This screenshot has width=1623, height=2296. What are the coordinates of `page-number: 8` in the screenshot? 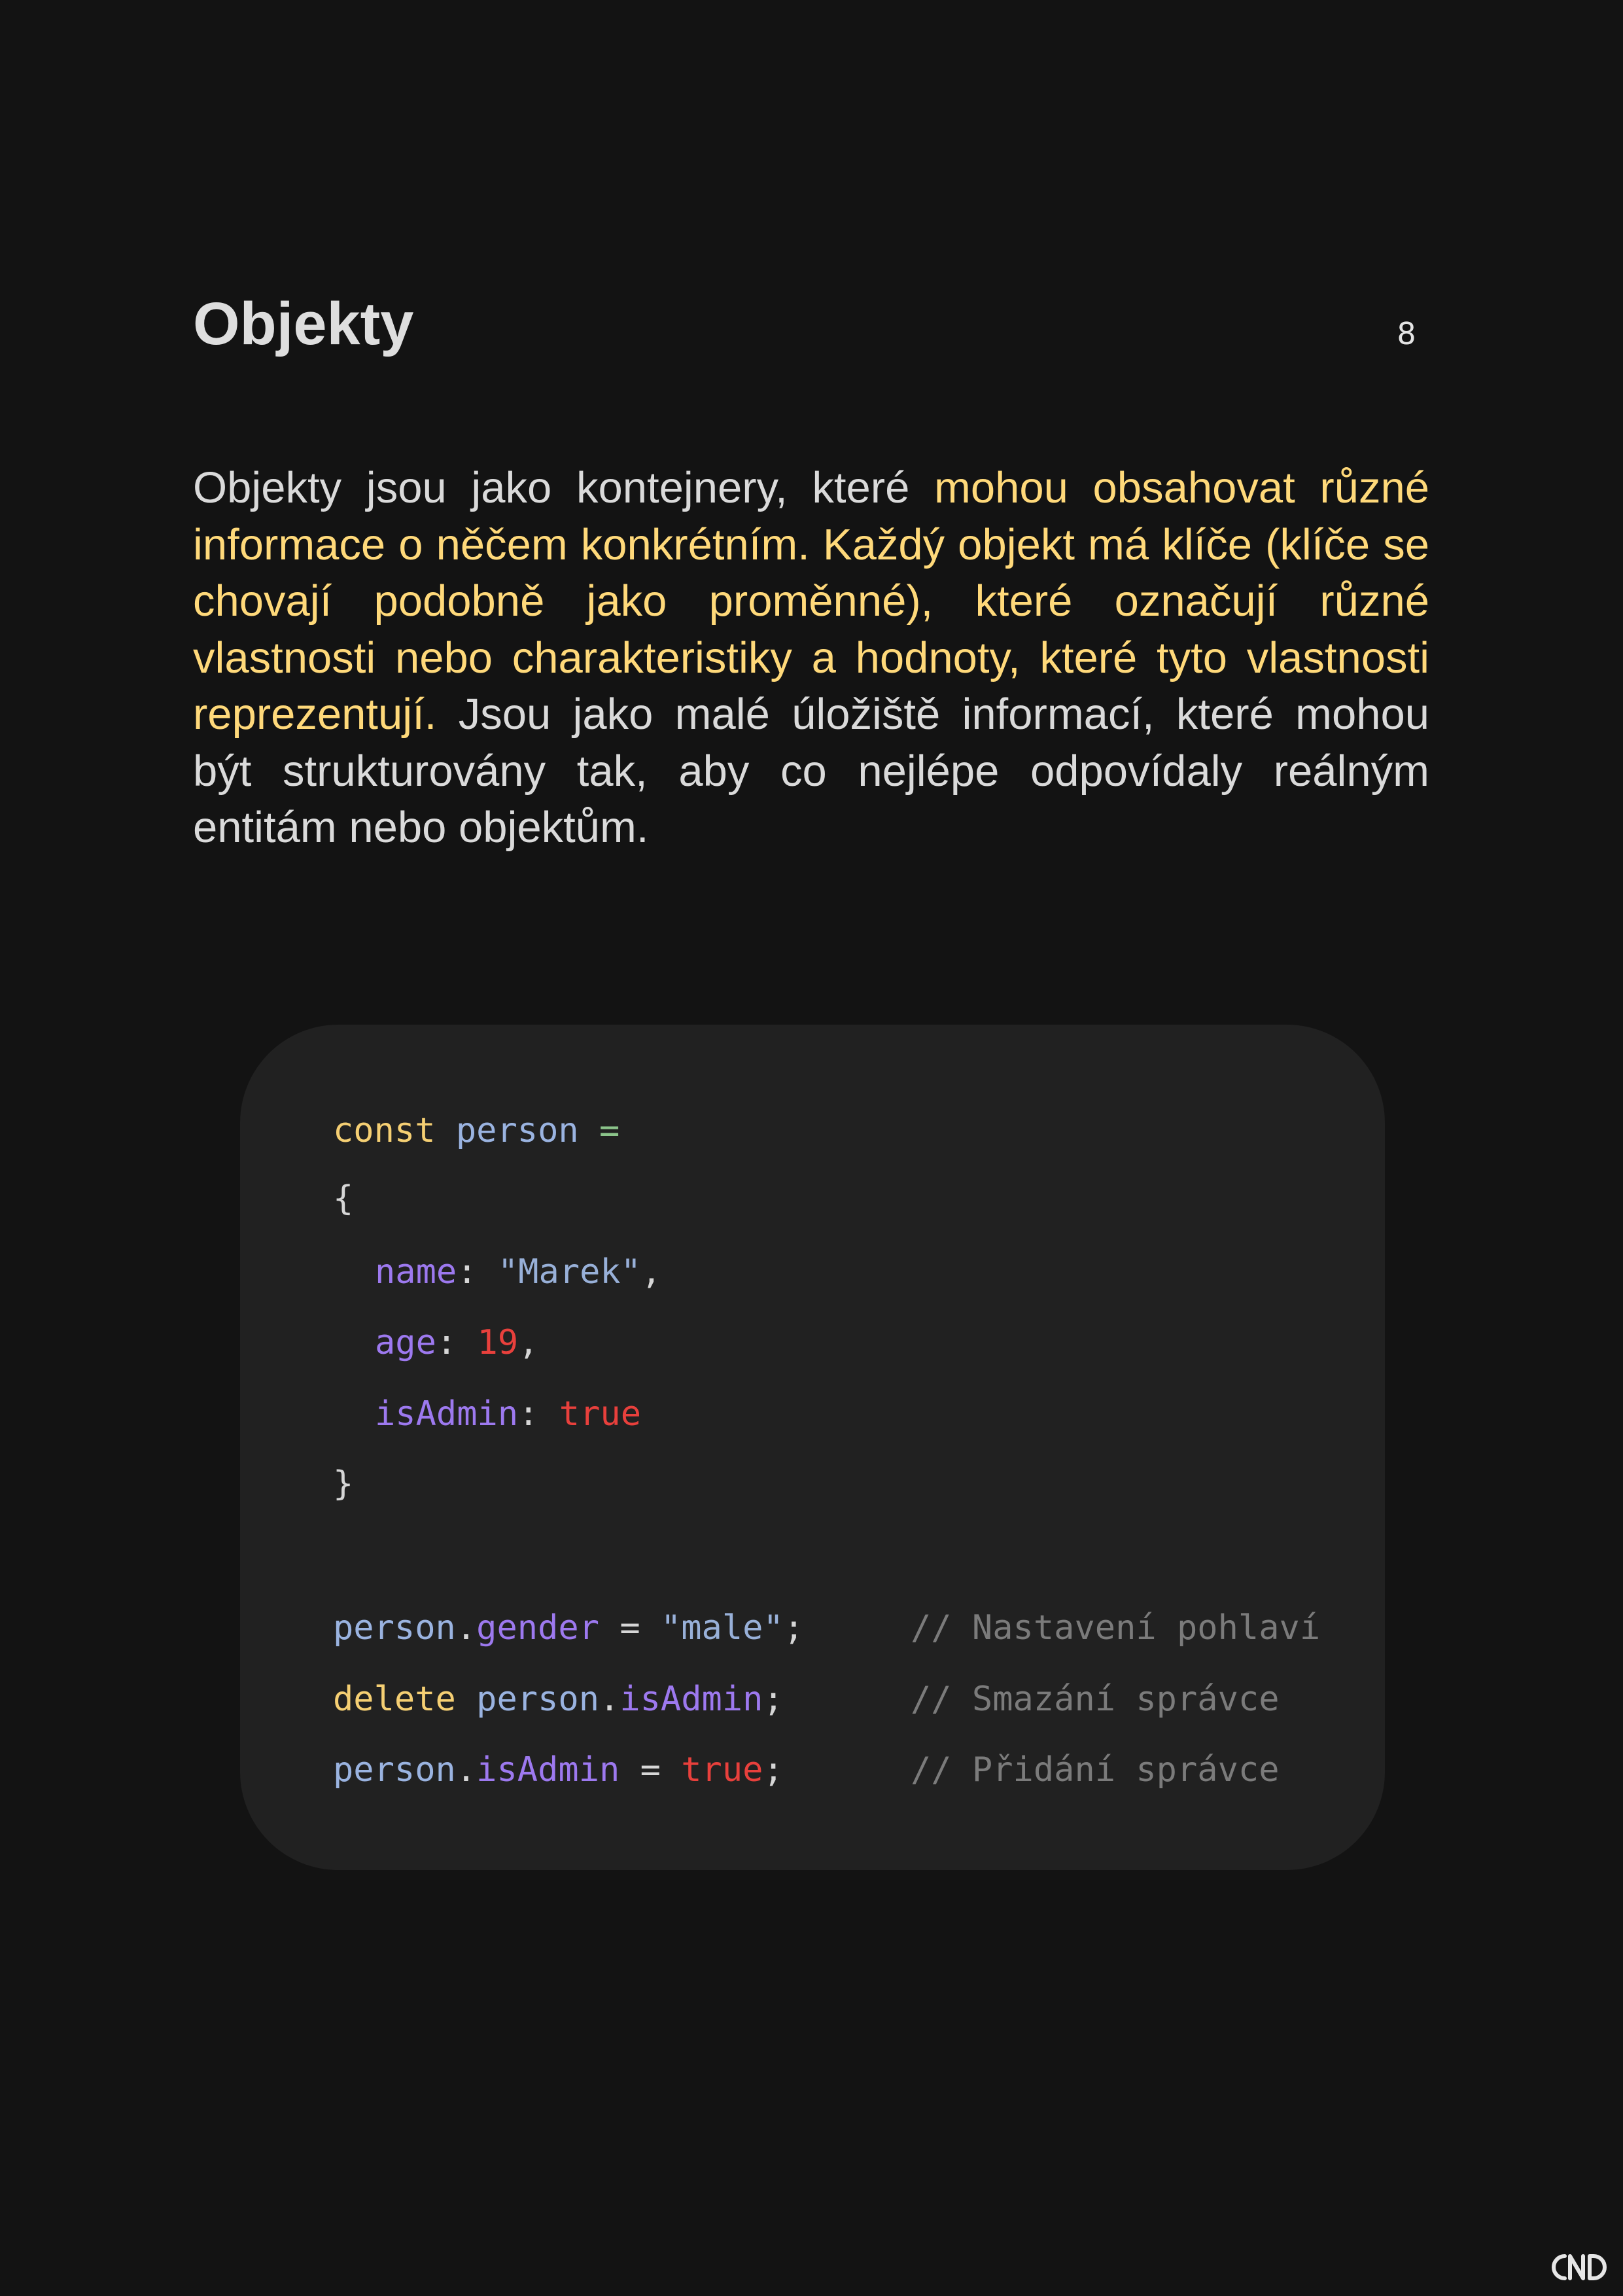 It's located at (1407, 333).